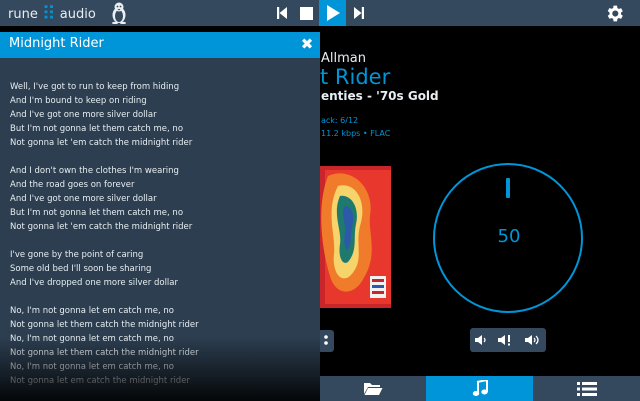 This screenshot has width=640, height=401. I want to click on more-options-button, so click(326, 341).